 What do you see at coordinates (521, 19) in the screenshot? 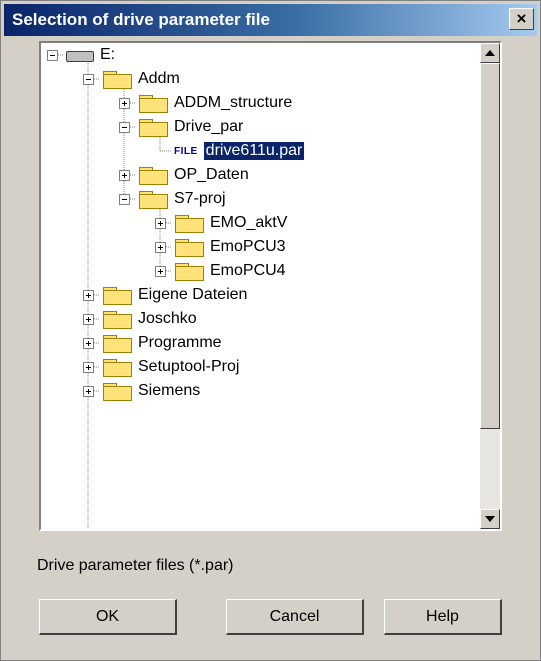
I see `close-button: ×` at bounding box center [521, 19].